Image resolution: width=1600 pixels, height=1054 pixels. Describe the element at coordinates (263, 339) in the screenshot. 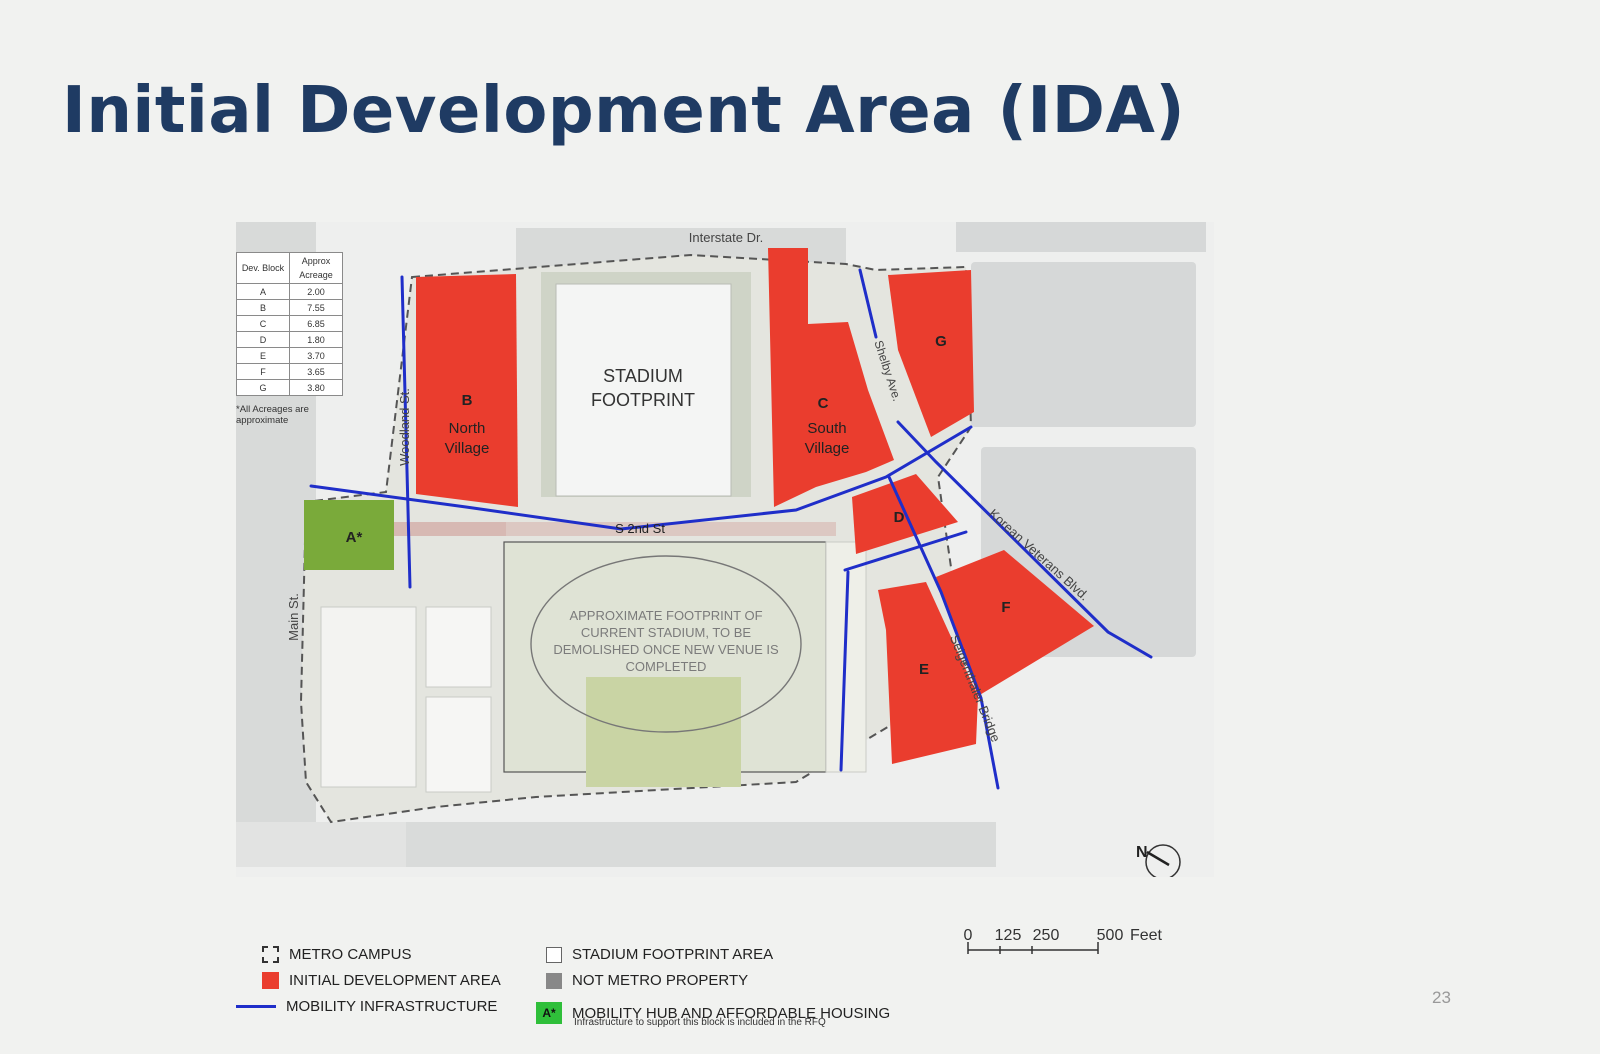

I see `acreage-block: D` at that location.